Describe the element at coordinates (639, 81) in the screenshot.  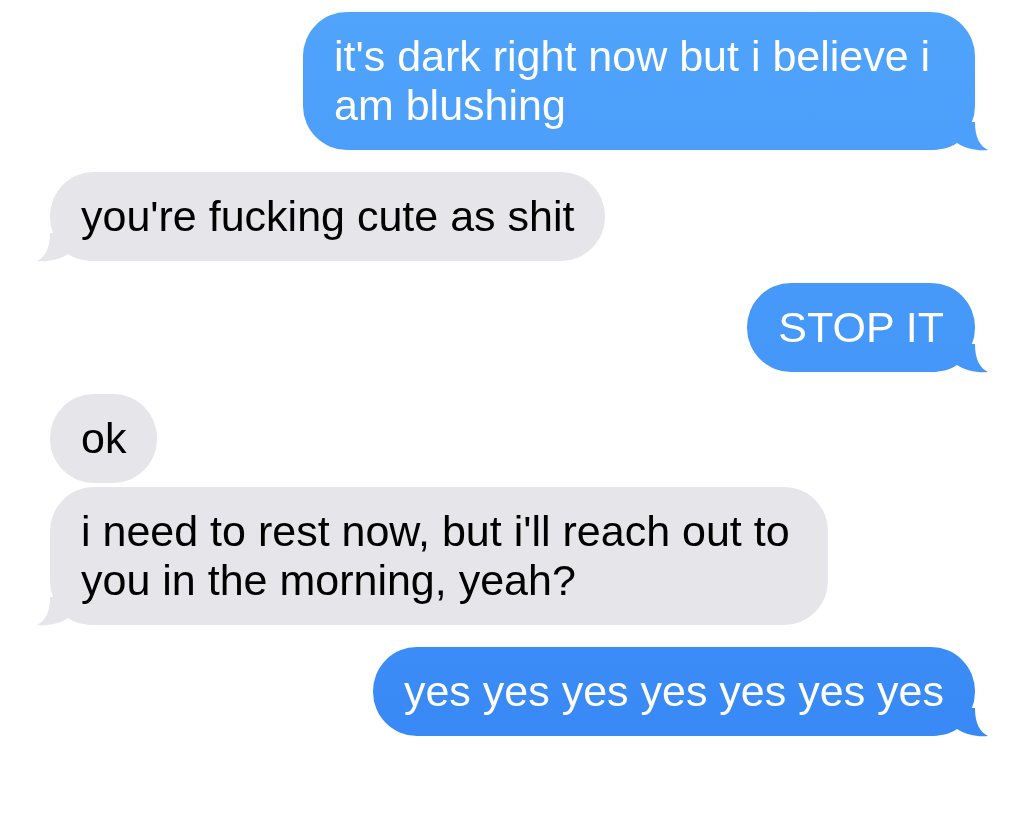
I see `sent-message: it's dark right now but i believe i am blushing` at that location.